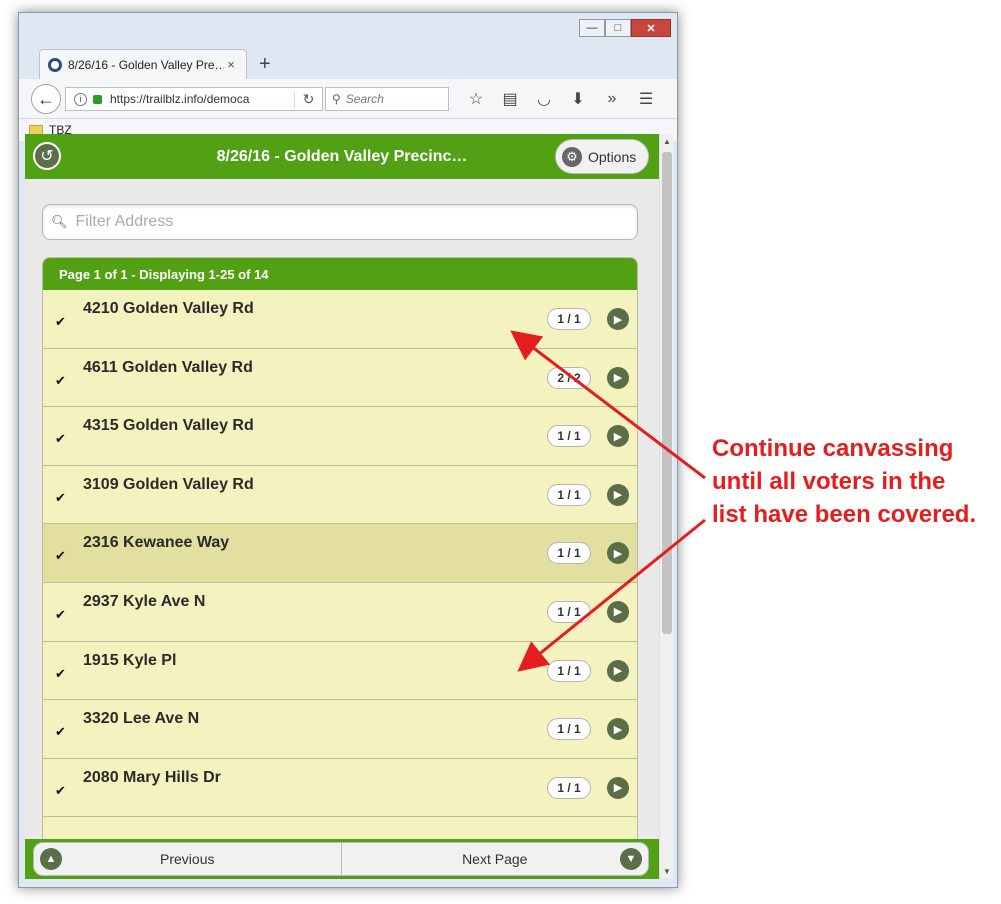 This screenshot has width=1001, height=904. What do you see at coordinates (340, 274) in the screenshot?
I see `list-header: Page 1 of 1 - Displaying 1-25 of 14` at bounding box center [340, 274].